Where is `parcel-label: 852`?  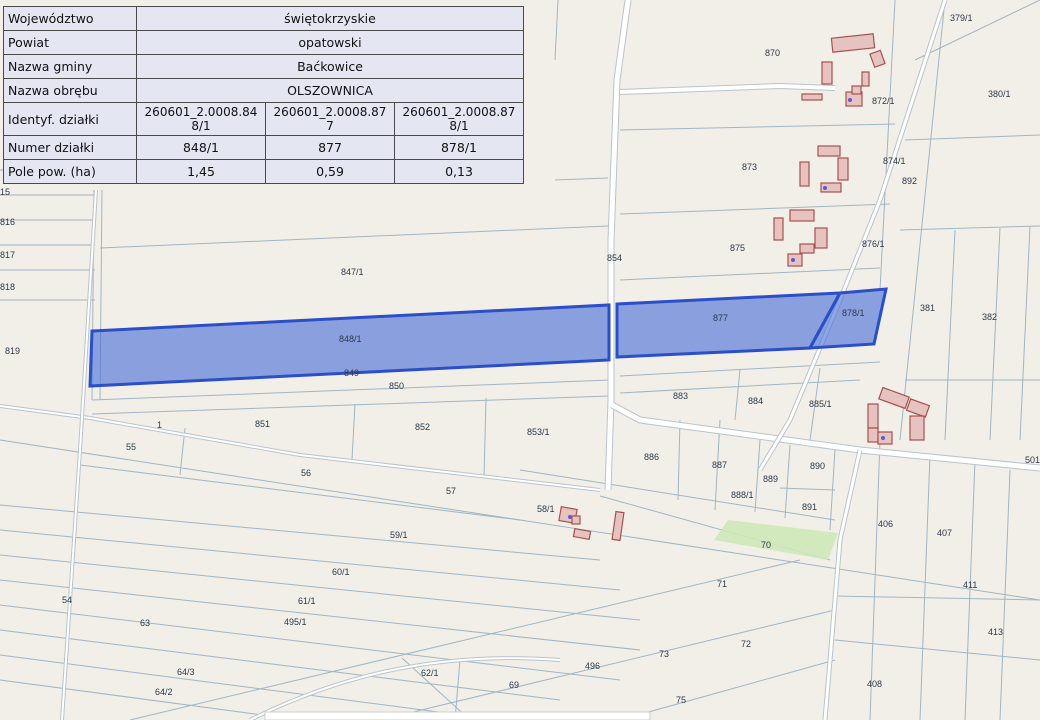
parcel-label: 852 is located at coordinates (422, 427).